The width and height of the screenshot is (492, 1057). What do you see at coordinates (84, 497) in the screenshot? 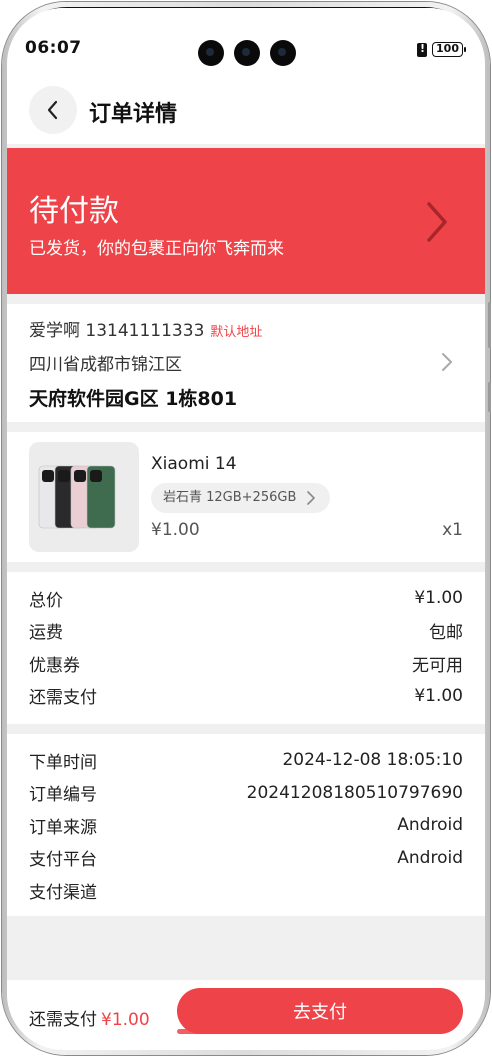
I see `product-image` at bounding box center [84, 497].